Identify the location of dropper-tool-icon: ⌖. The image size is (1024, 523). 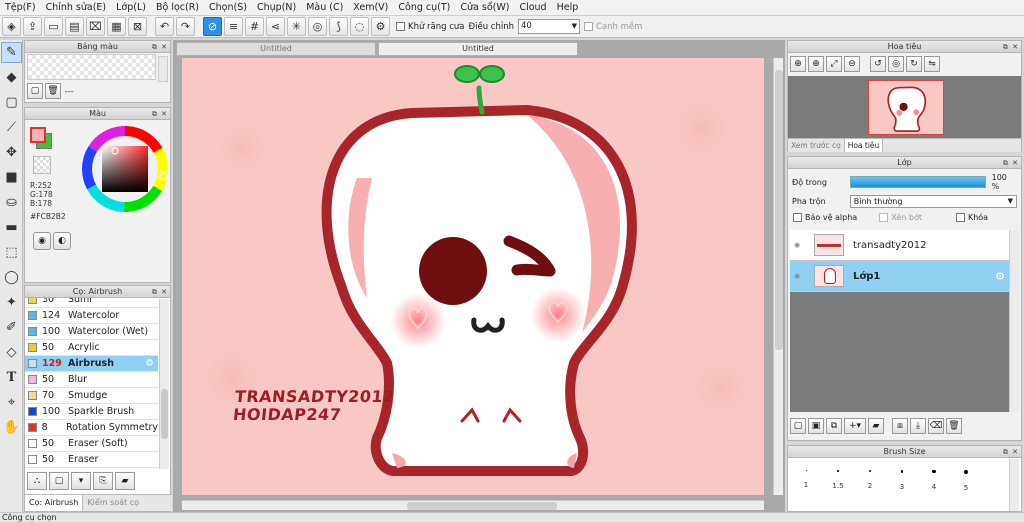
(11, 402).